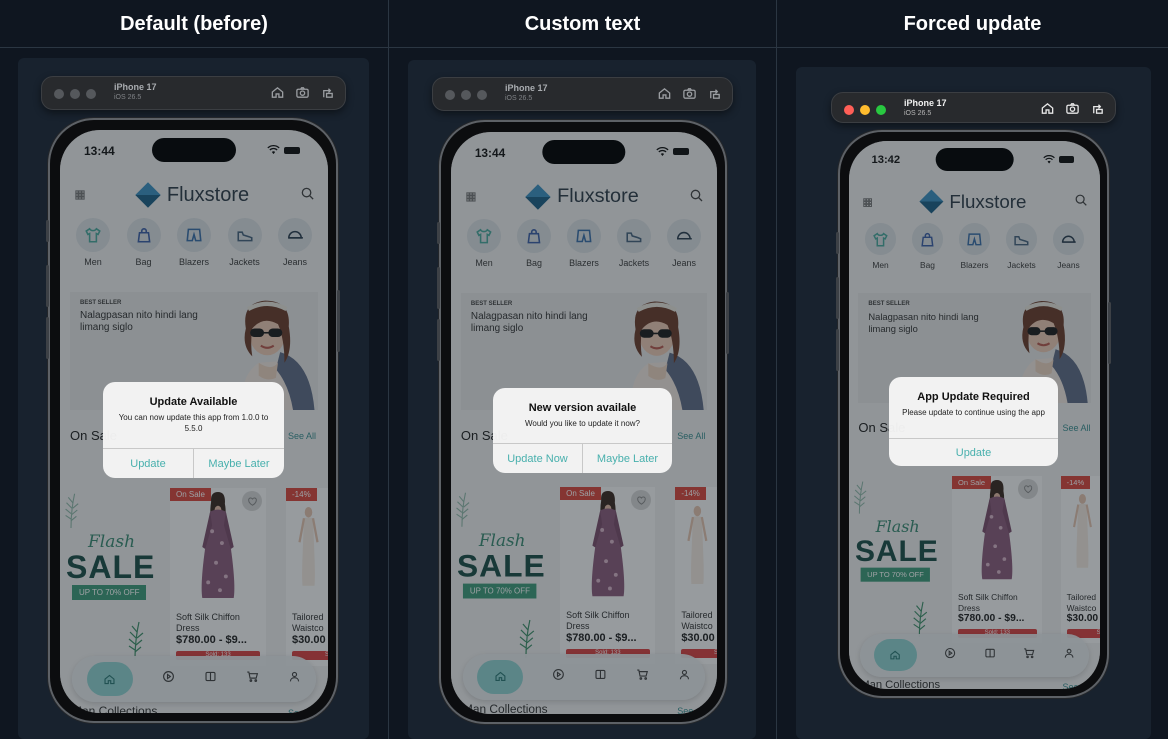 Image resolution: width=1168 pixels, height=739 pixels. Describe the element at coordinates (582, 423) in the screenshot. I see `alert-message: Would you like to update it now?` at that location.